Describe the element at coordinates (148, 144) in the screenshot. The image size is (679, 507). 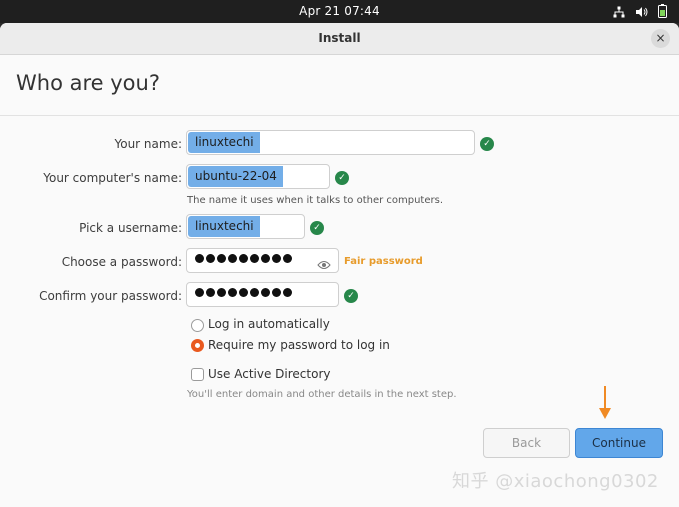
I see `name-label: Your name:` at that location.